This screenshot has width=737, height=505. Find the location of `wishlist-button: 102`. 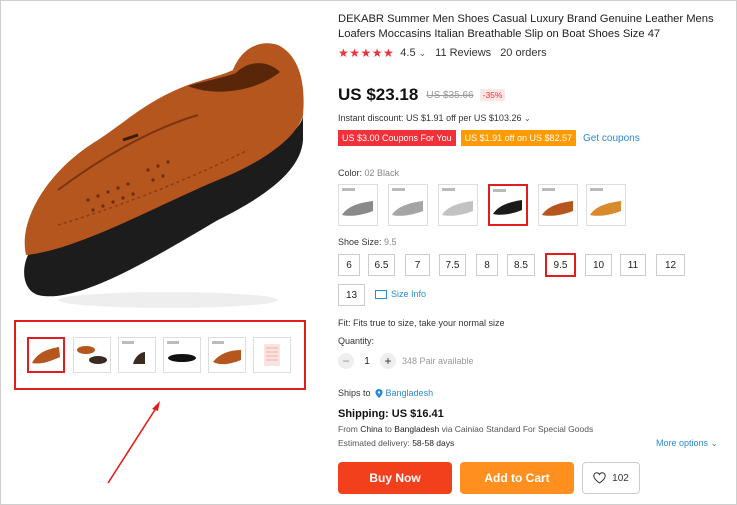

wishlist-button: 102 is located at coordinates (611, 478).